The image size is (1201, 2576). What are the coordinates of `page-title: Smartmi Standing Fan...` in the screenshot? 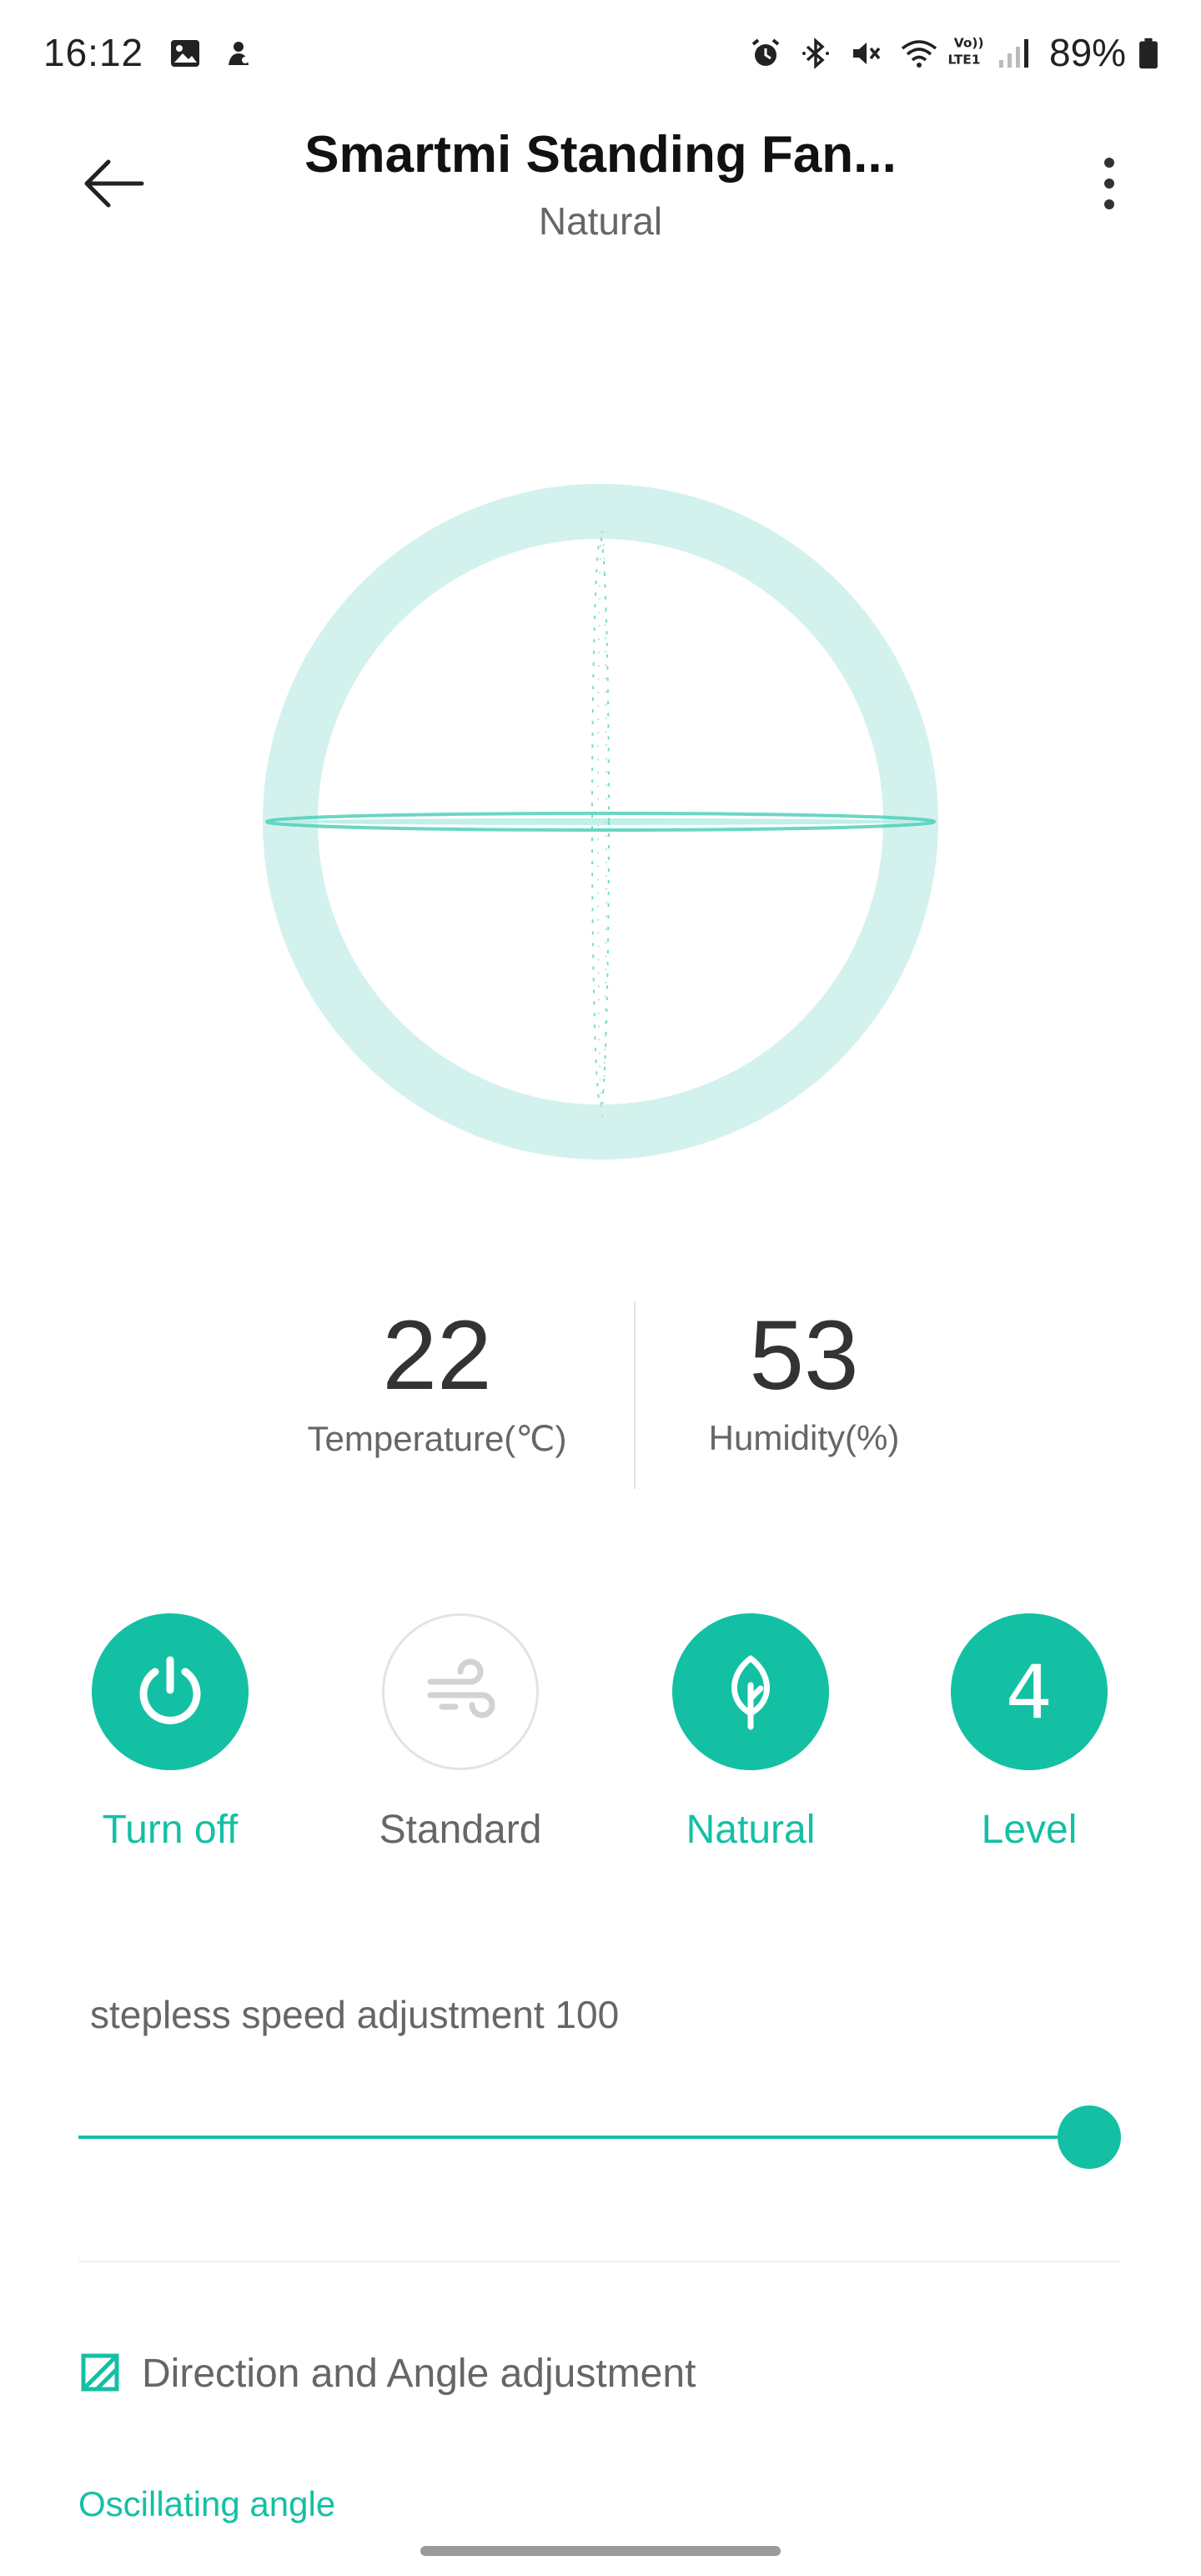 It's located at (601, 155).